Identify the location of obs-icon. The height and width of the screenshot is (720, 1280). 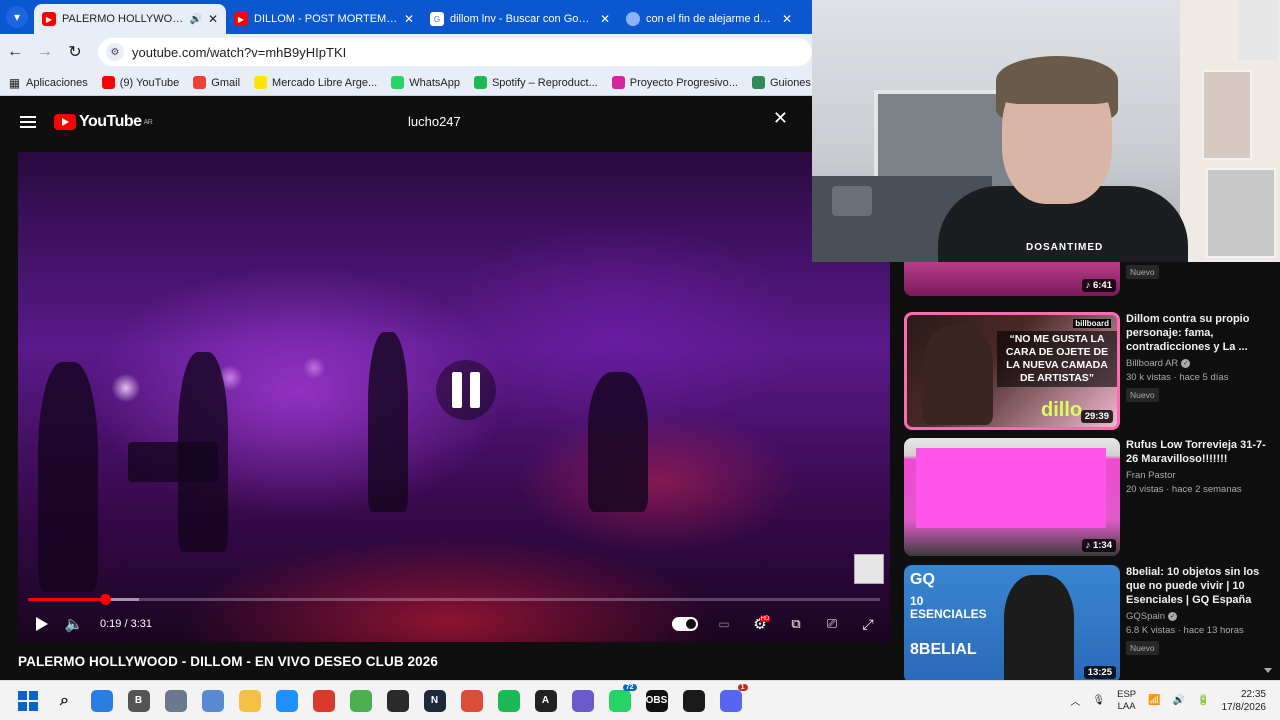
(397, 700).